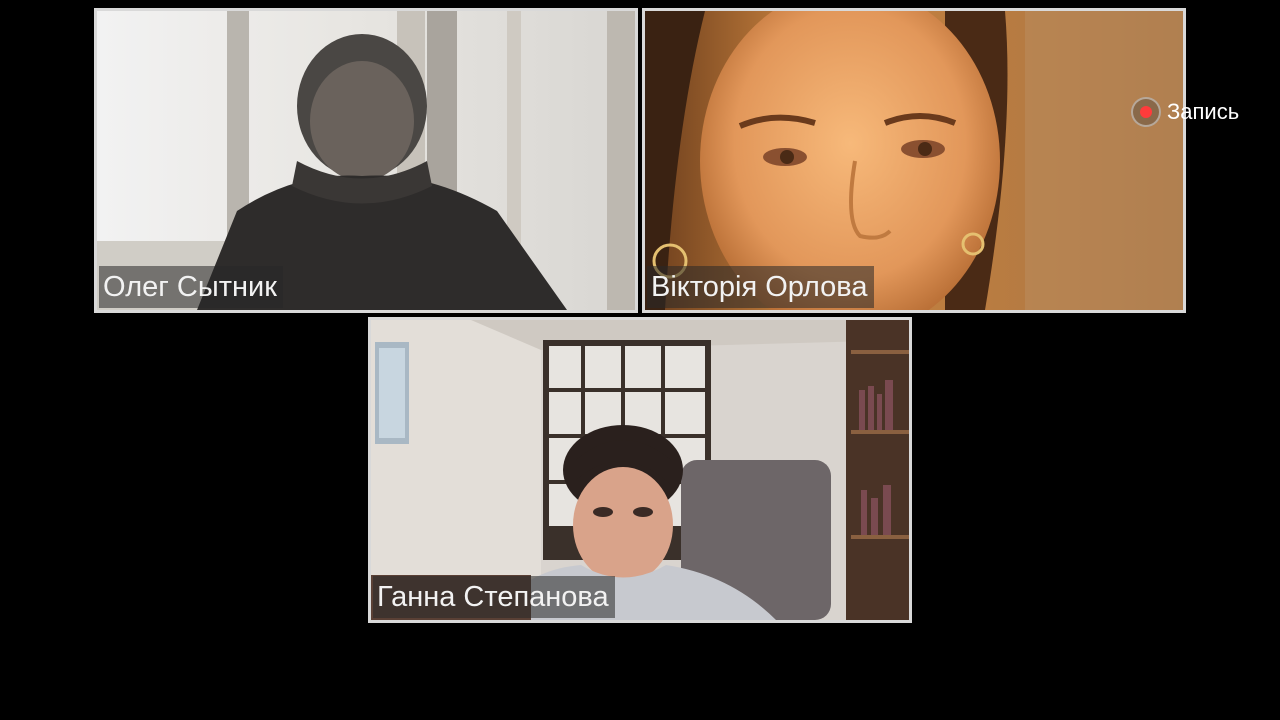 This screenshot has height=720, width=1280. Describe the element at coordinates (1203, 111) in the screenshot. I see `recording-label: Запись` at that location.